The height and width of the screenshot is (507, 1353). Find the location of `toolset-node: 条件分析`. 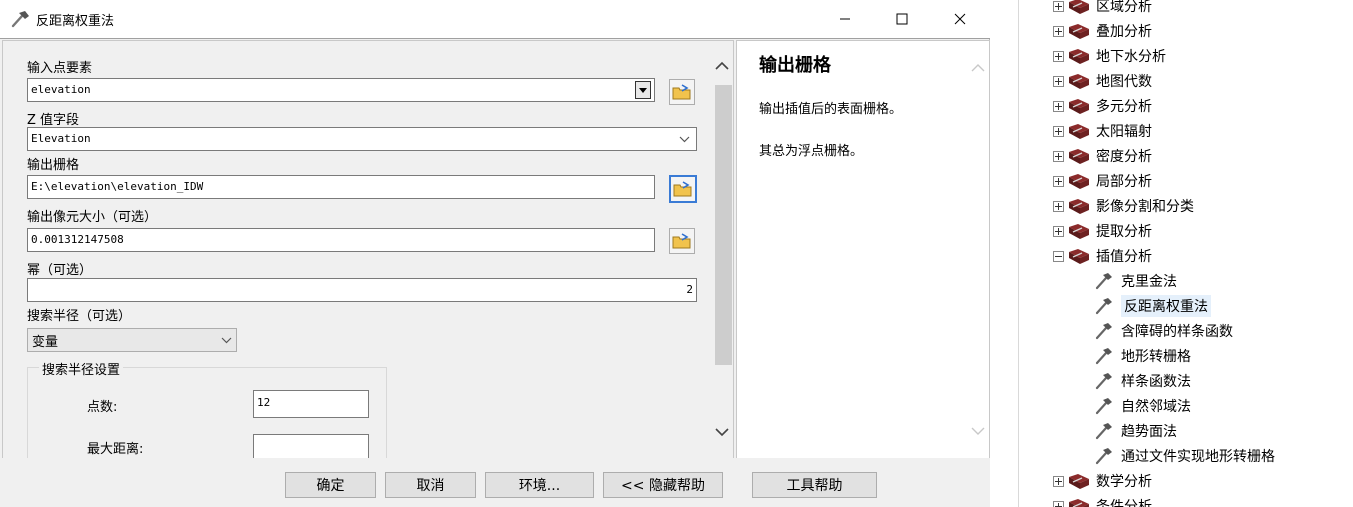

toolset-node: 条件分析 is located at coordinates (1102, 500).